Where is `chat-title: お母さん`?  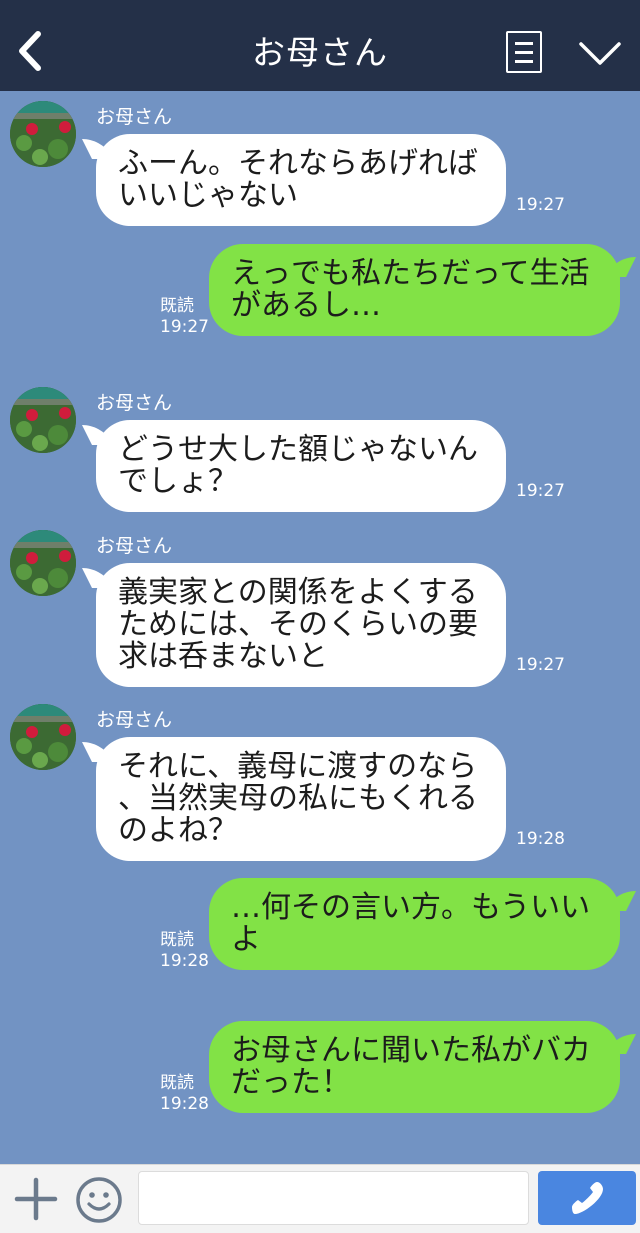
chat-title: お母さん is located at coordinates (320, 52).